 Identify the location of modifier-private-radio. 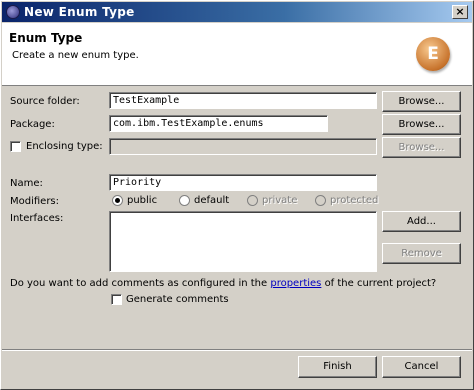
(252, 200).